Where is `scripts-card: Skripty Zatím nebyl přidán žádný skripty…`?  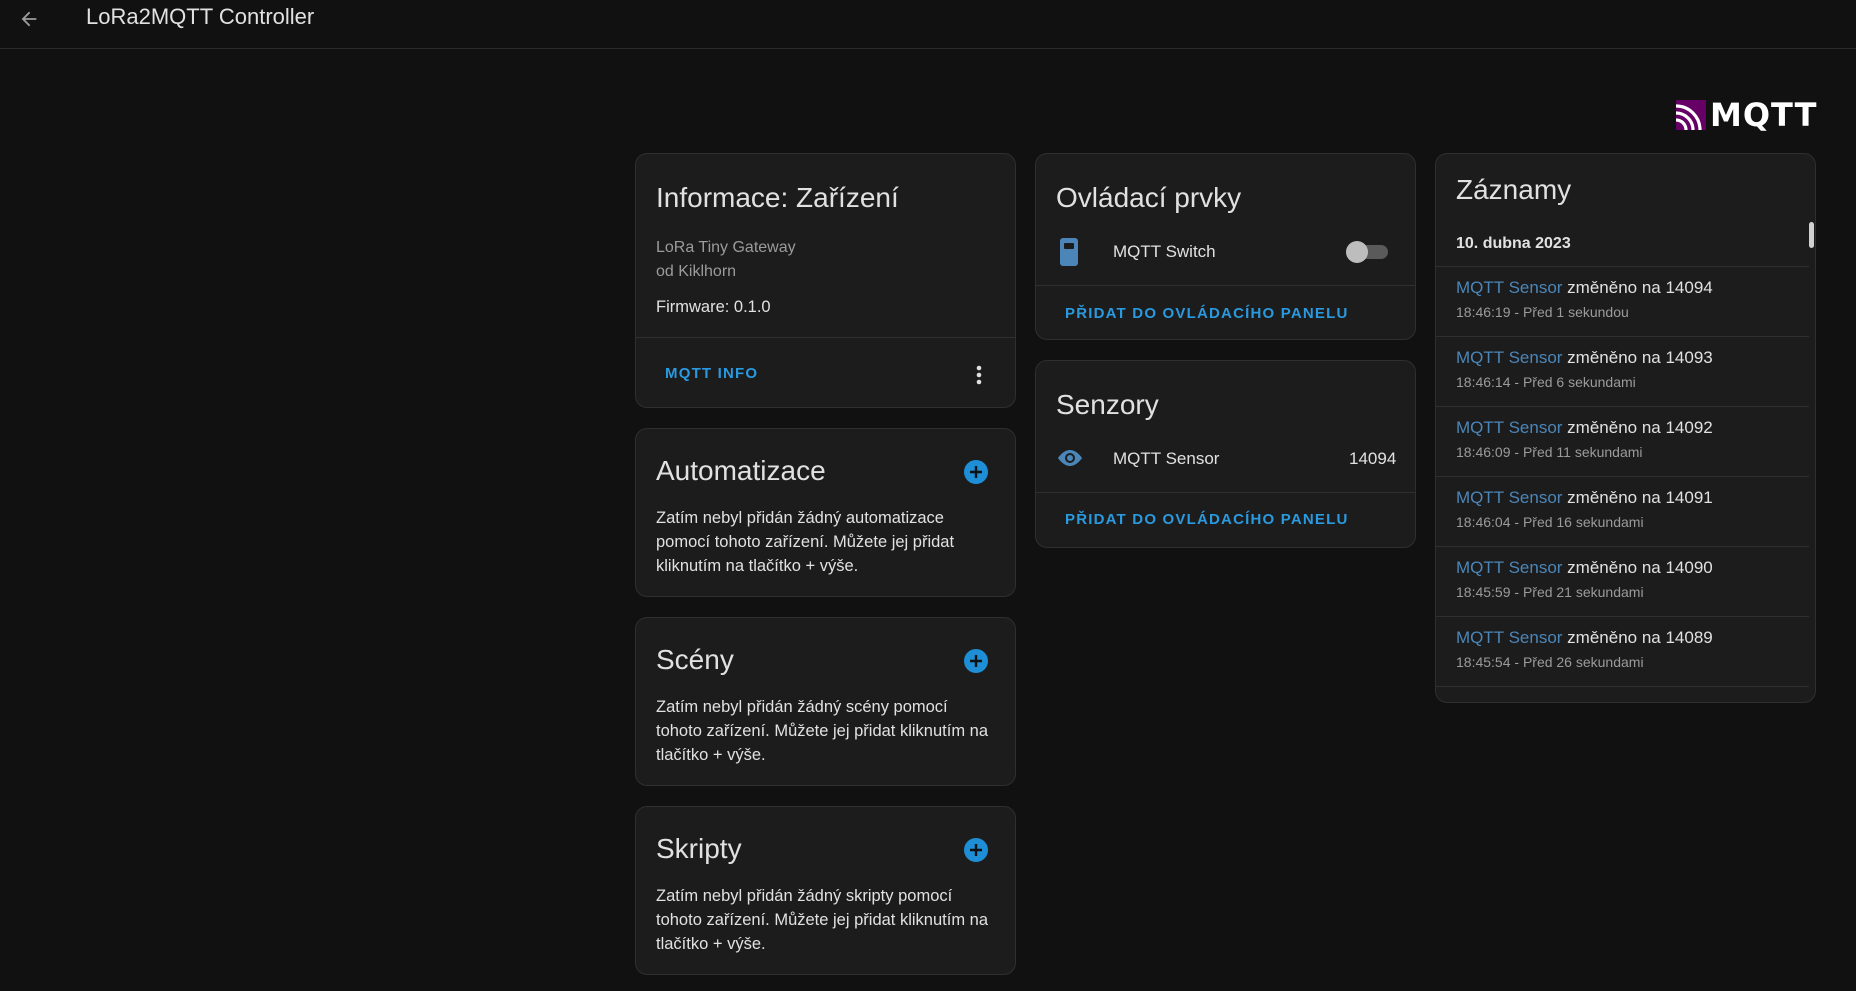
scripts-card: Skripty Zatím nebyl přidán žádný skripty… is located at coordinates (825, 890).